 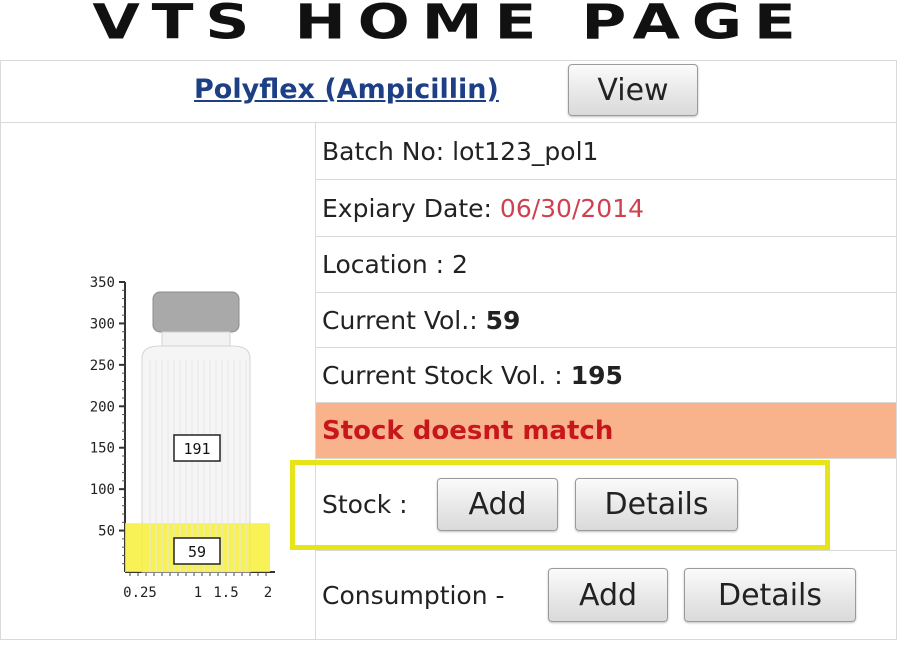 What do you see at coordinates (460, 151) in the screenshot?
I see `batch-label: Batch No: lot123_pol1` at bounding box center [460, 151].